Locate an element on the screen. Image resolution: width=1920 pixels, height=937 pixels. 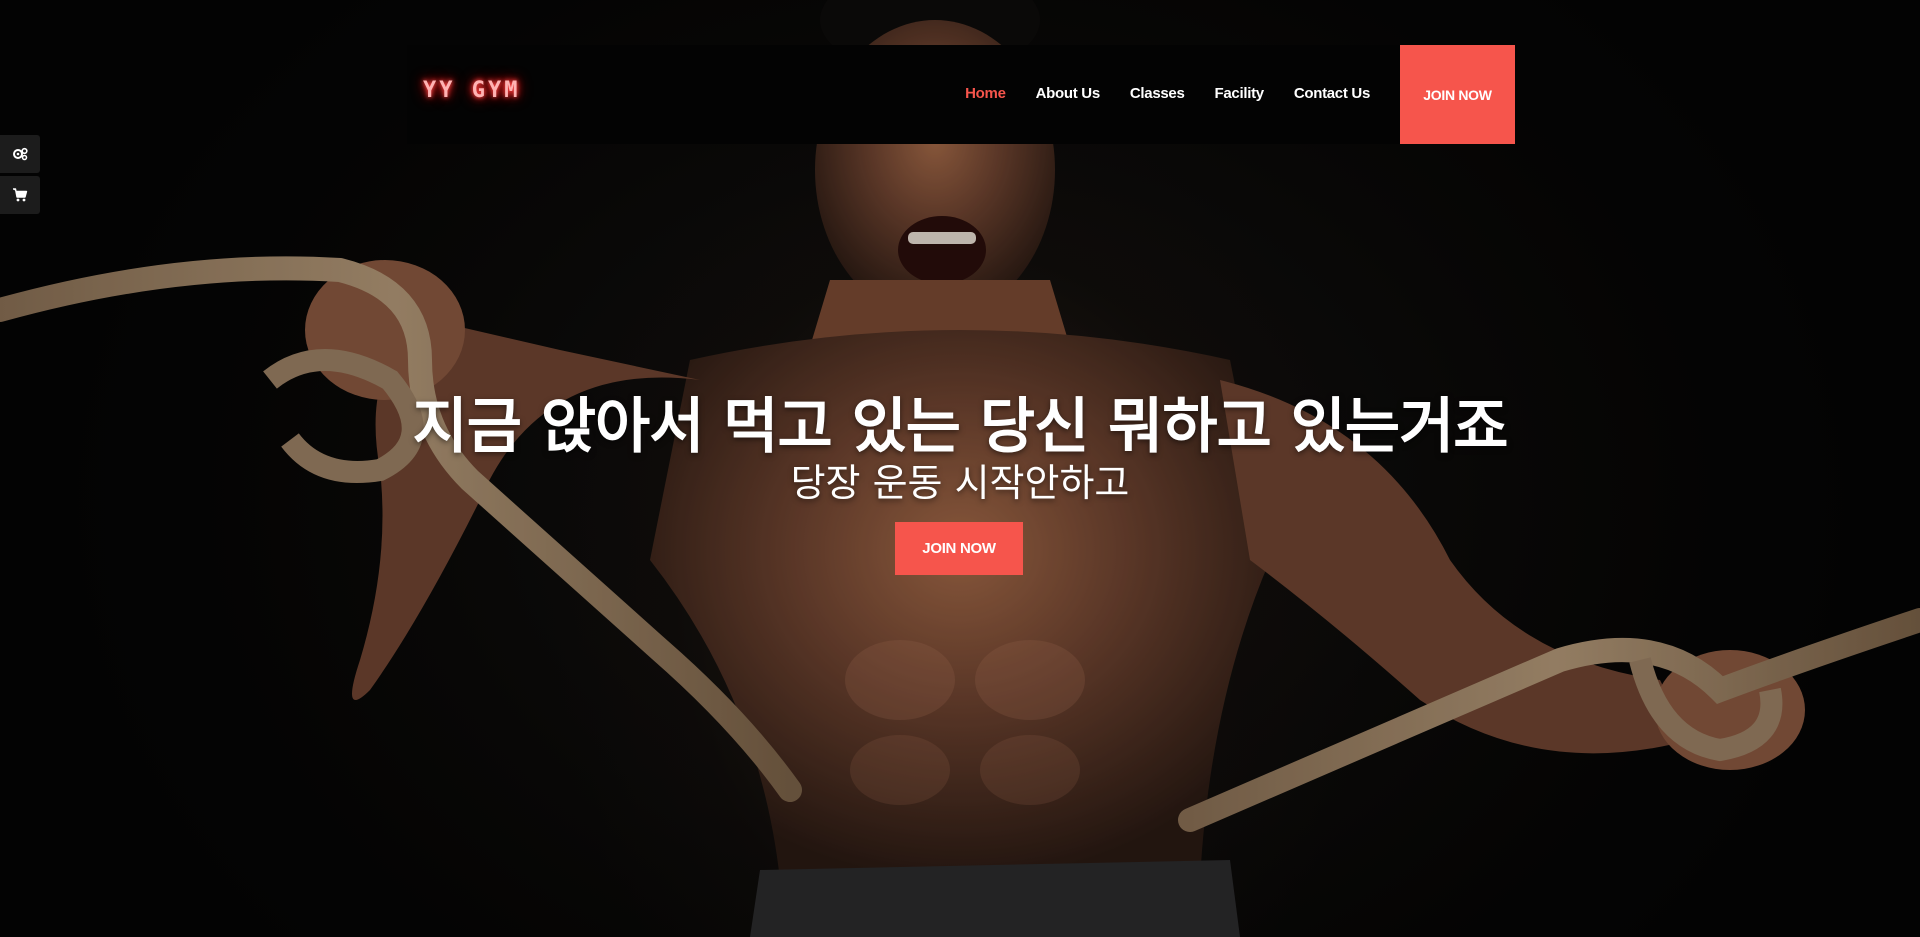
gears-icon is located at coordinates (20, 154).